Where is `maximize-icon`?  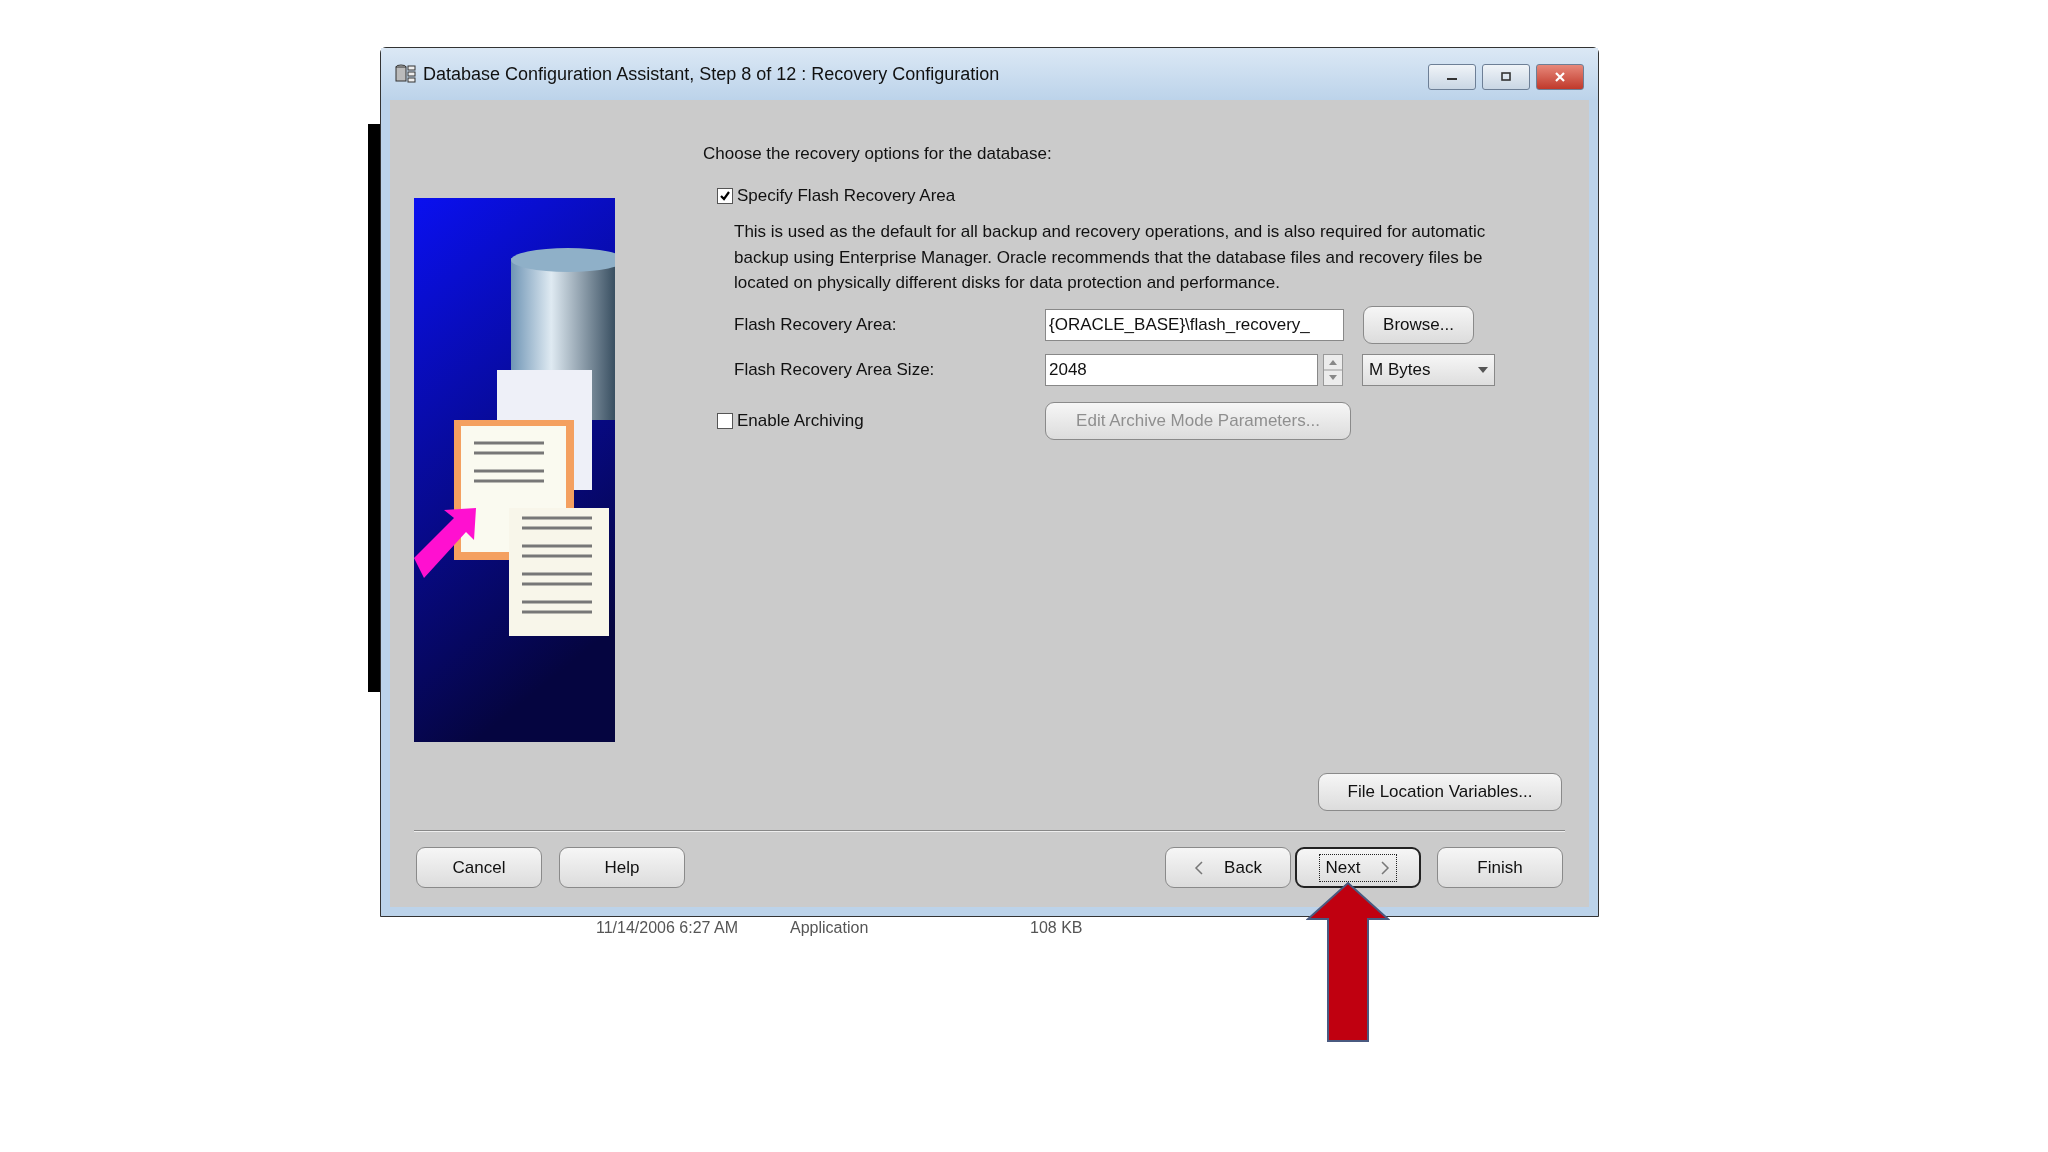 maximize-icon is located at coordinates (1506, 77).